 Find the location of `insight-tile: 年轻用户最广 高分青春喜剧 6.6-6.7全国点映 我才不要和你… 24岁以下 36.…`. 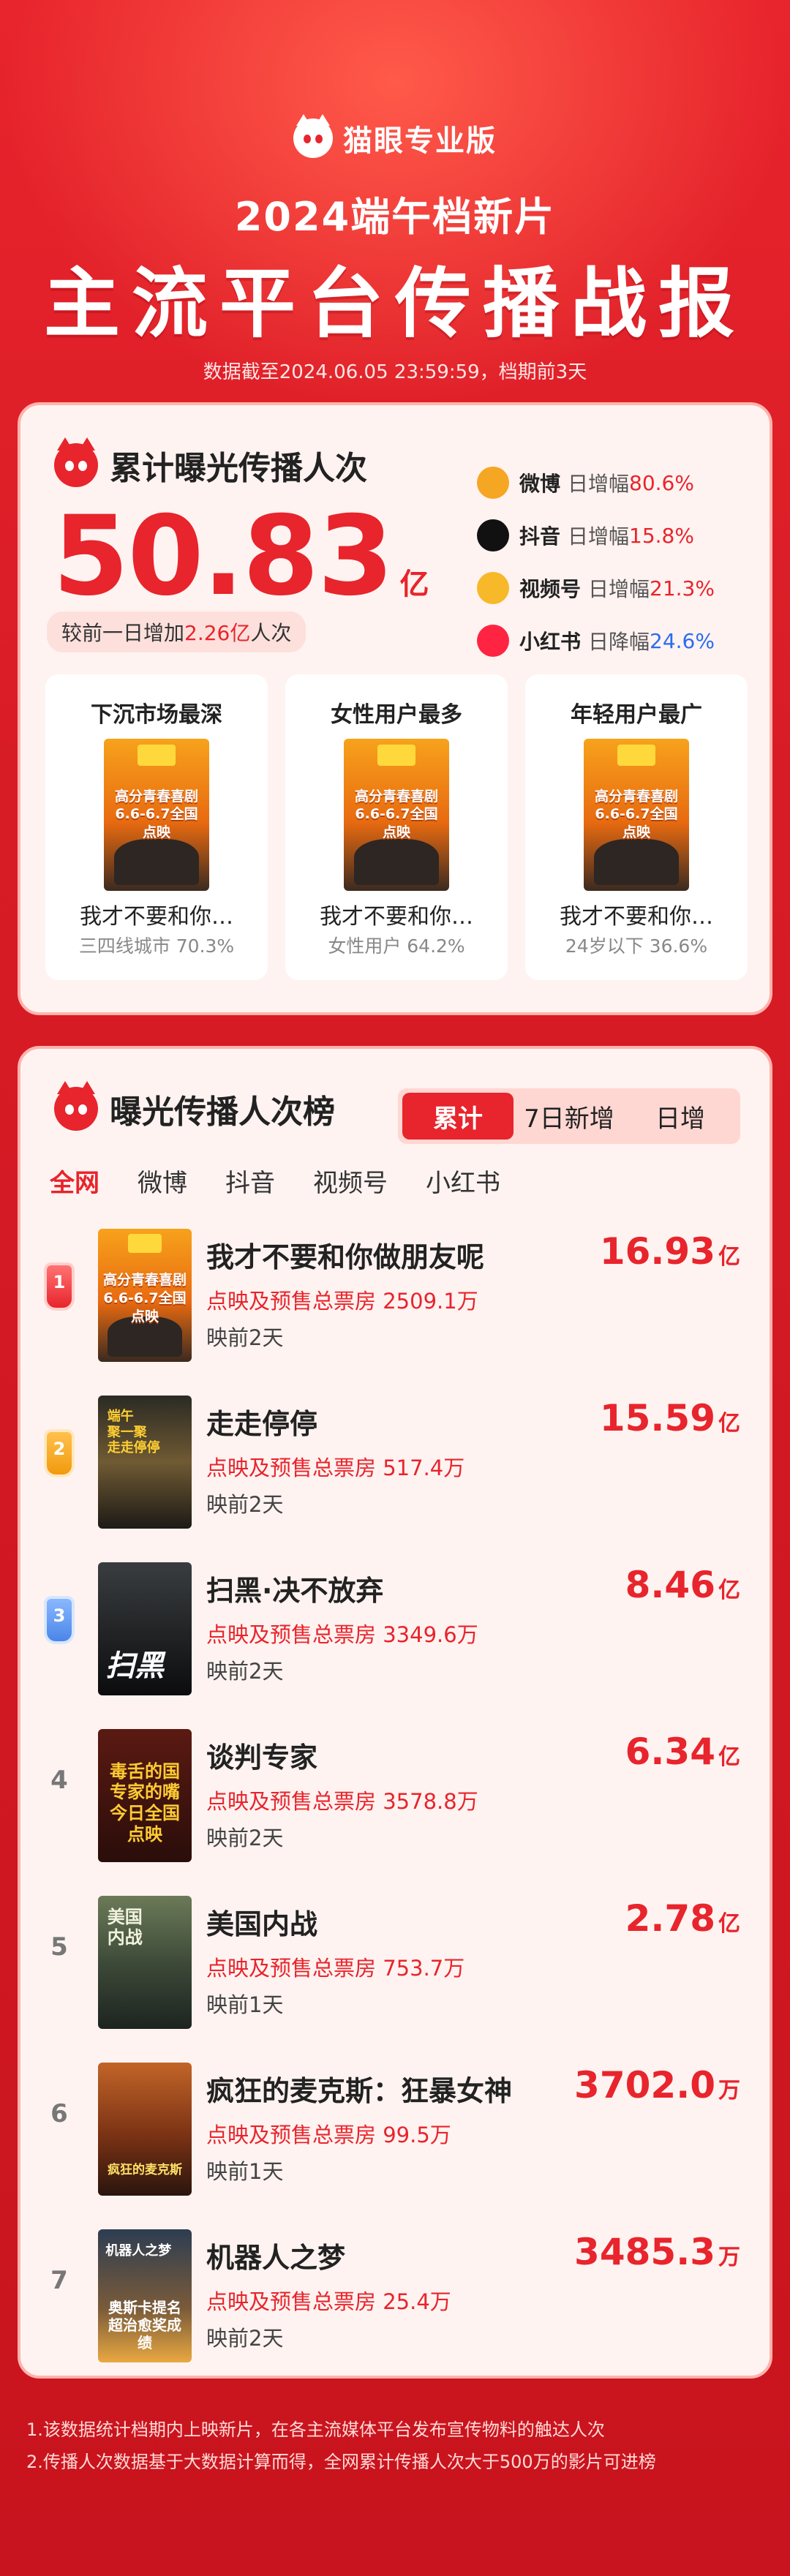

insight-tile: 年轻用户最广 高分青春喜剧 6.6-6.7全国点映 我才不要和你… 24岁以下 36.… is located at coordinates (636, 827).